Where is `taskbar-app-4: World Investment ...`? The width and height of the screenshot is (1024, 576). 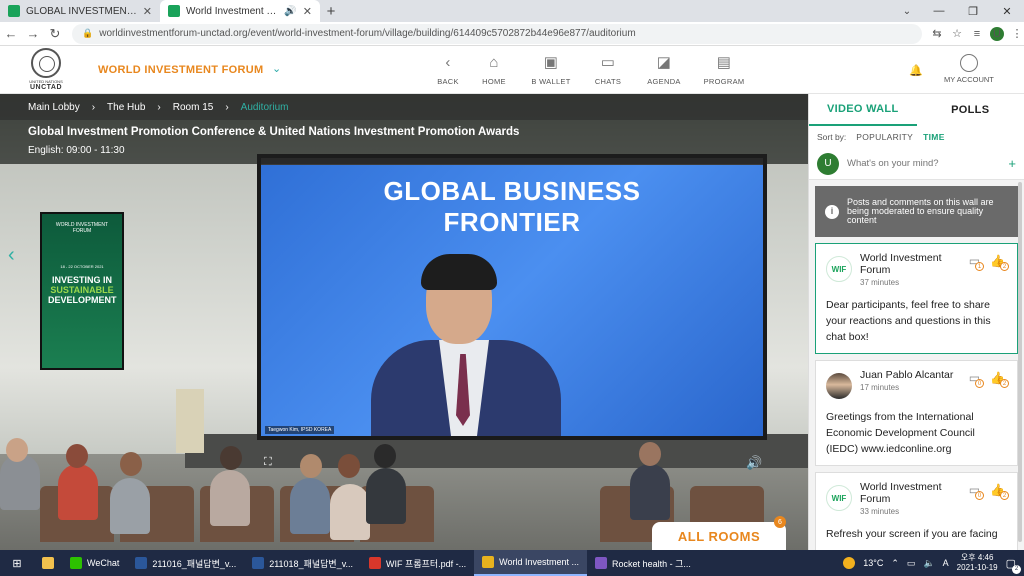 taskbar-app-4: World Investment ... is located at coordinates (531, 563).